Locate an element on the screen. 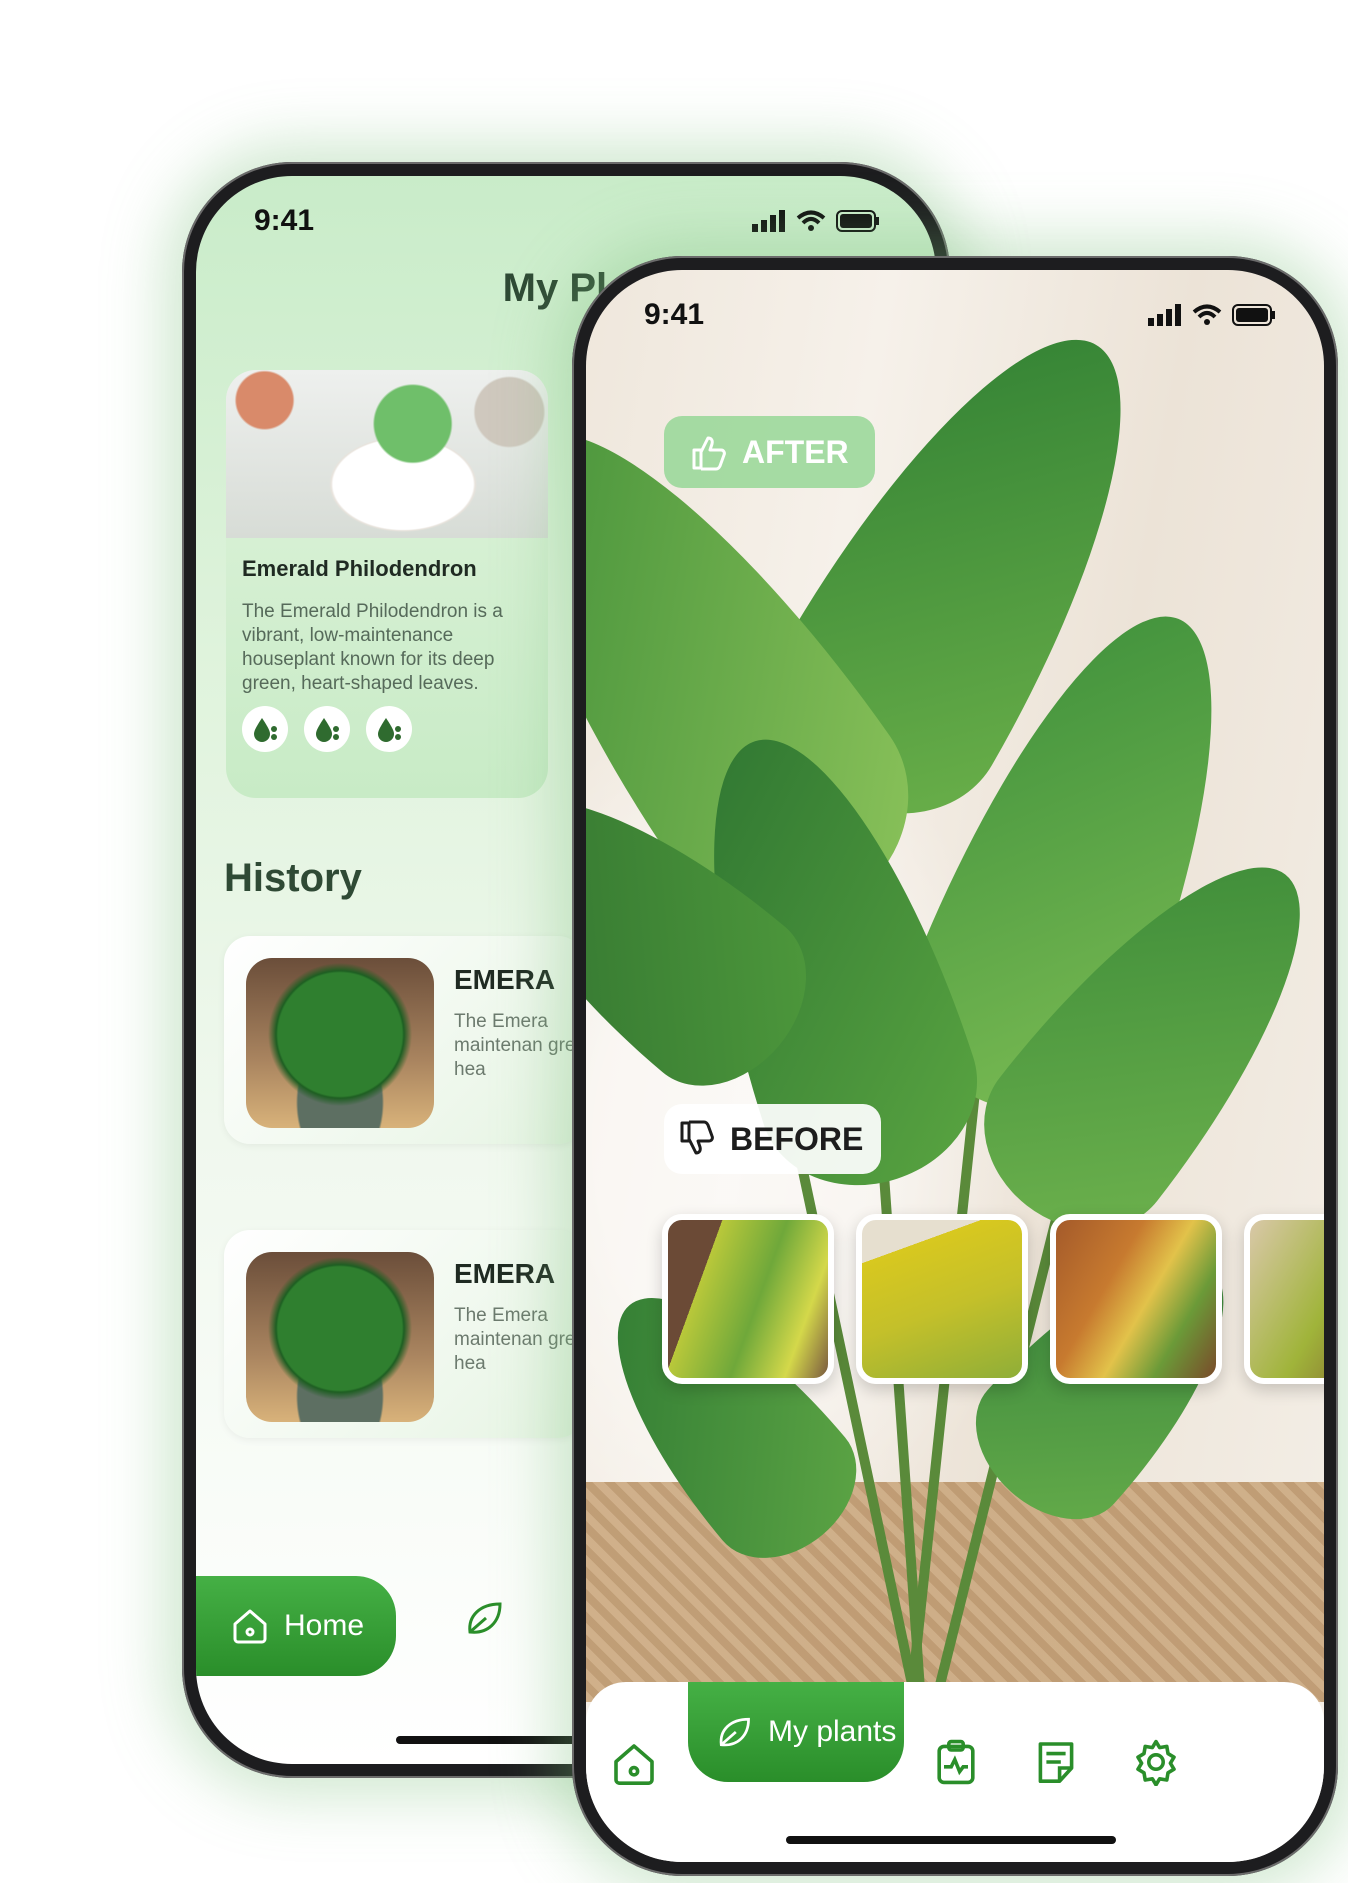 The width and height of the screenshot is (1348, 1883). before-tag: BEFORE is located at coordinates (773, 1139).